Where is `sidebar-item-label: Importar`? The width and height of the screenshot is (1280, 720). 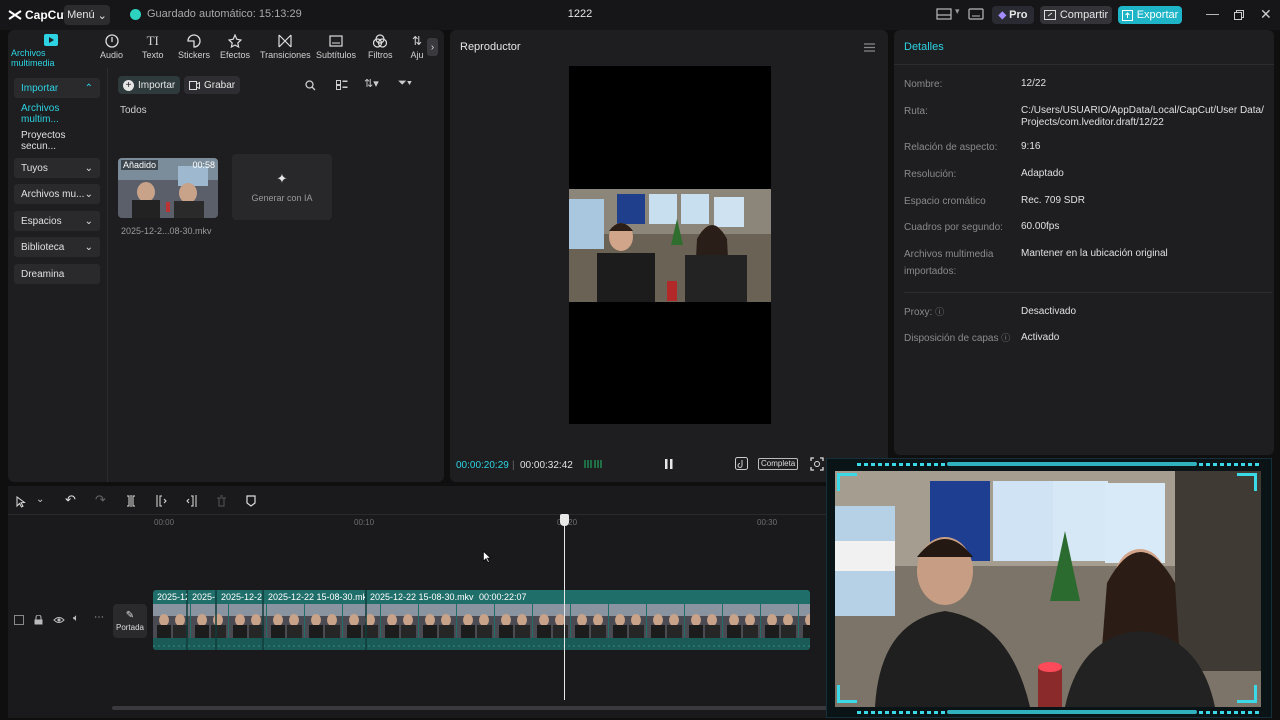
sidebar-item-label: Importar is located at coordinates (40, 88).